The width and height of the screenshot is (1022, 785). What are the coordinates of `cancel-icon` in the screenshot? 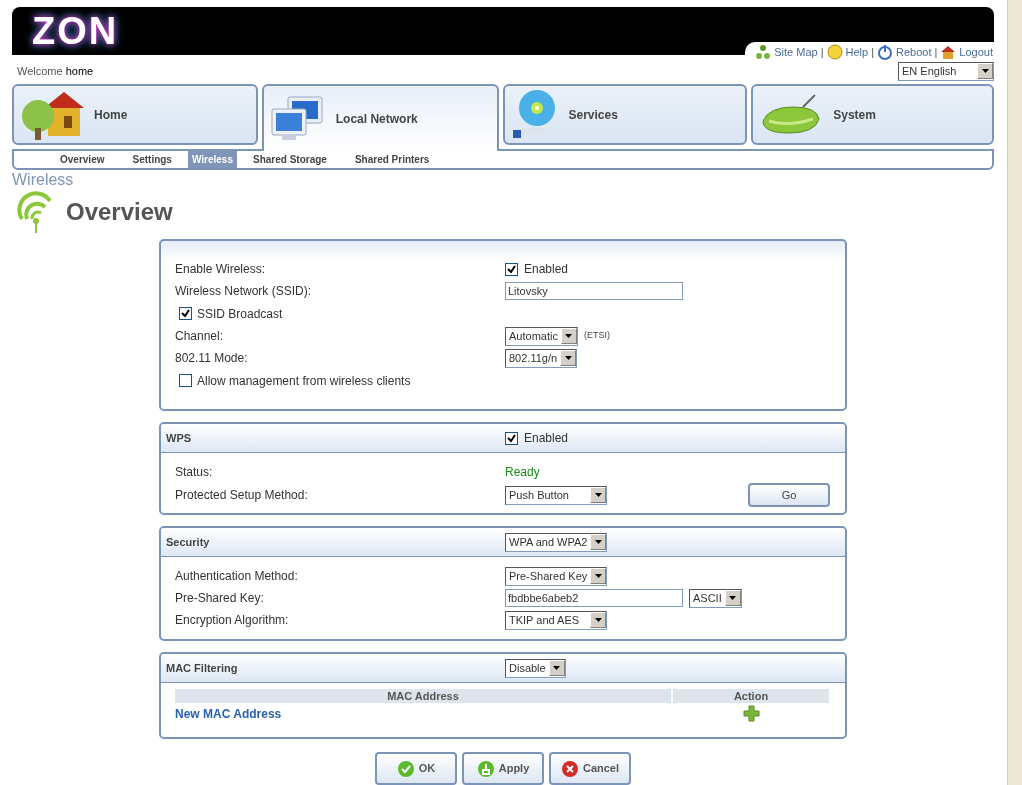 It's located at (569, 768).